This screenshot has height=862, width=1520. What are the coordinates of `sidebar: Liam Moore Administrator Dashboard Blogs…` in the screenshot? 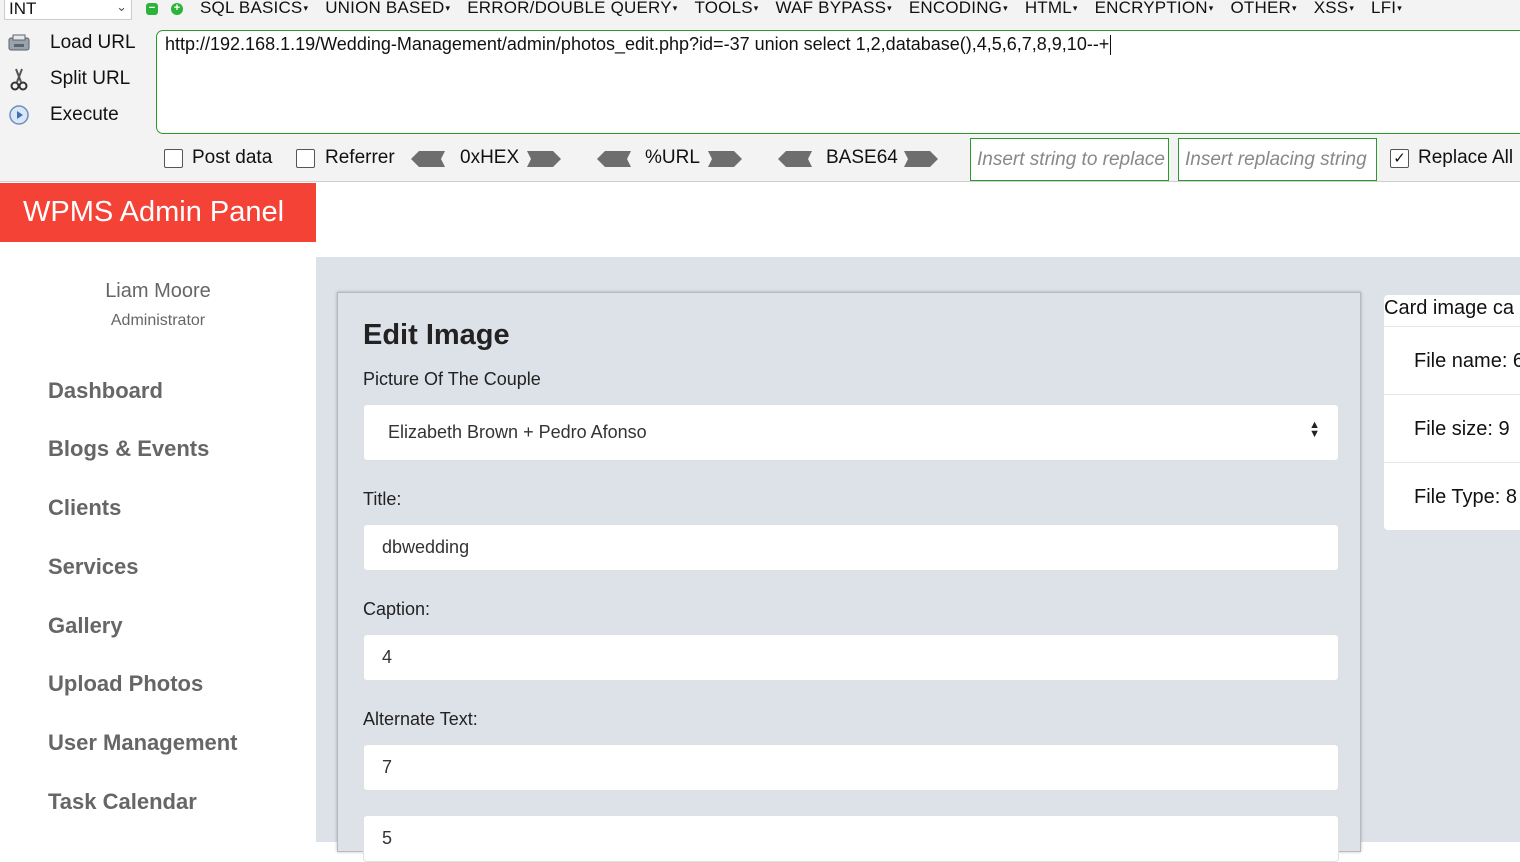 It's located at (158, 542).